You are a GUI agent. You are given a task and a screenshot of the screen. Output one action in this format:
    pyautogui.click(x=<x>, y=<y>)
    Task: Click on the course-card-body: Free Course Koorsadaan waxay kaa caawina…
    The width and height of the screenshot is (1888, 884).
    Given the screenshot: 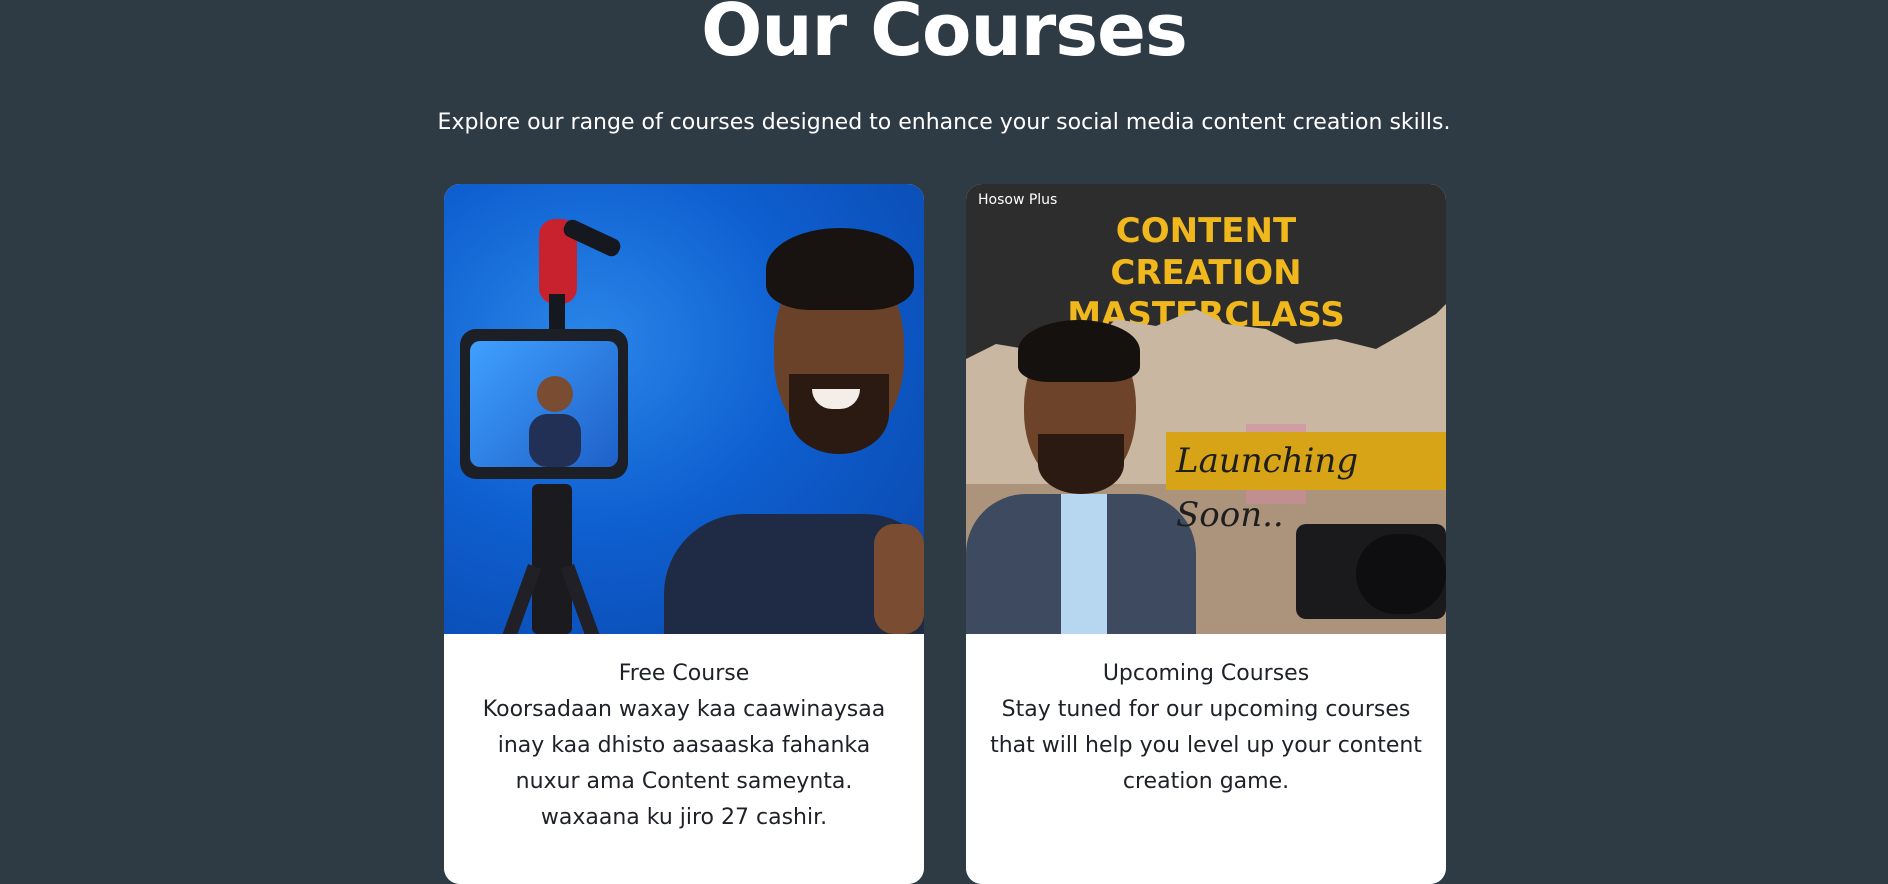 What is the action you would take?
    pyautogui.click(x=684, y=759)
    